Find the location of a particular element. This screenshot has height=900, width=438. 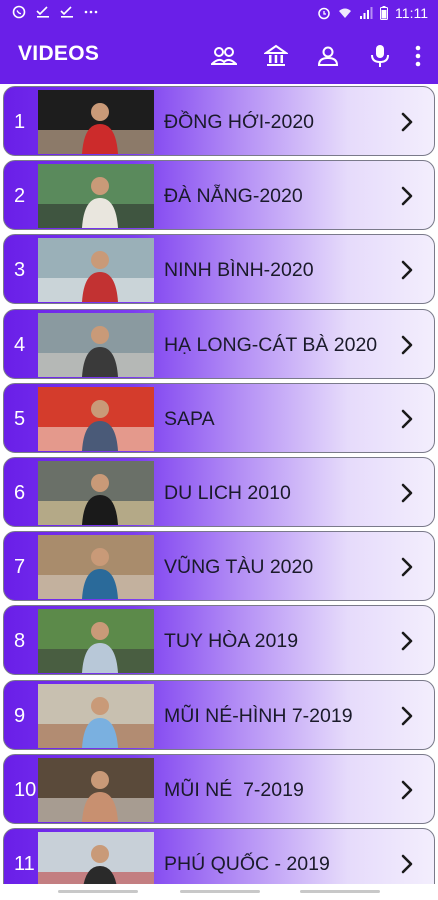

page-title: VIDEOS is located at coordinates (59, 53).